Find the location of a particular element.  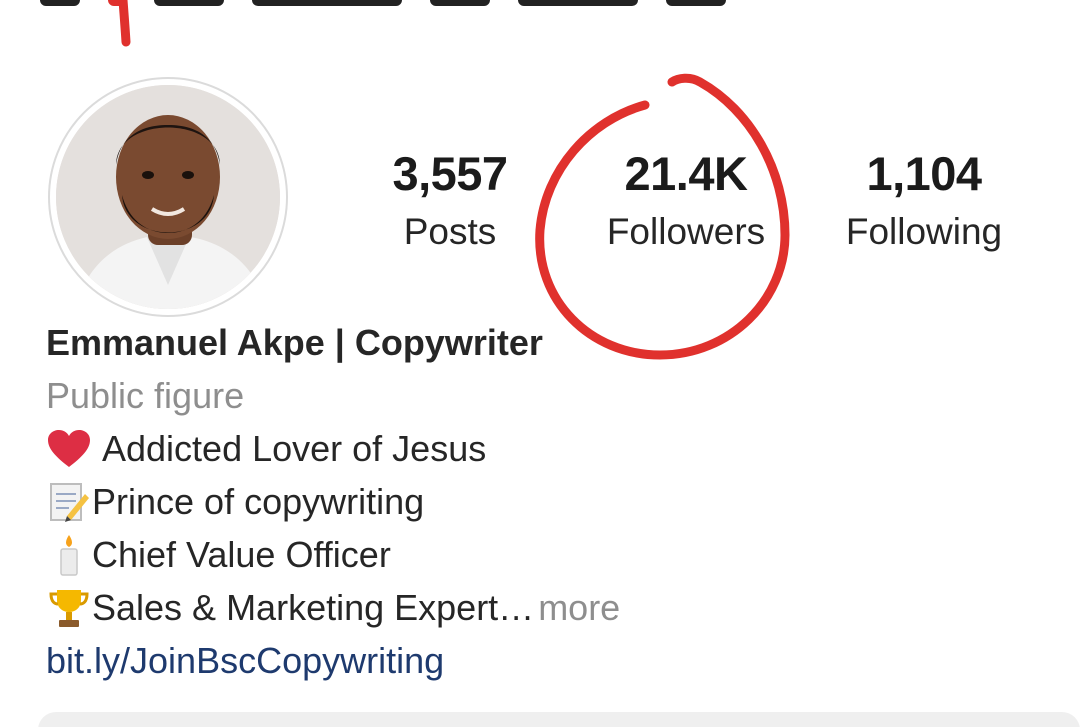

profile-photo-illustration is located at coordinates (168, 197).